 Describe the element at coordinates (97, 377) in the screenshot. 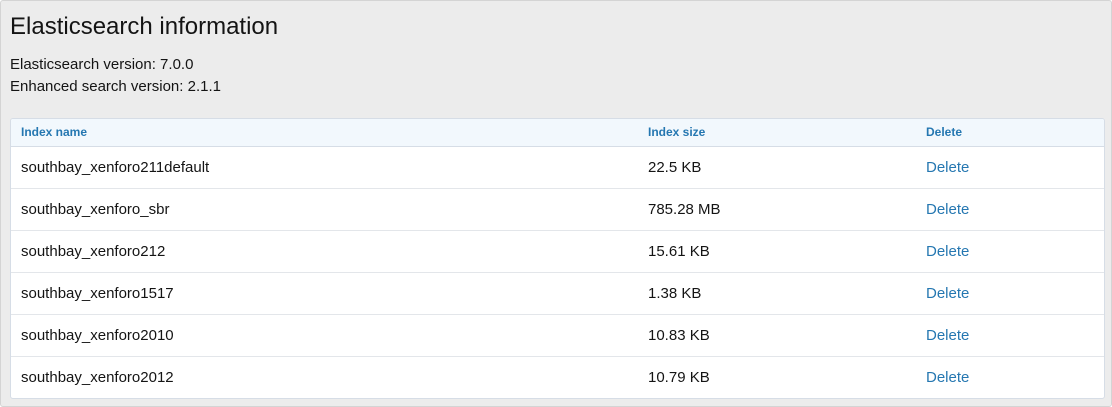

I see `index-name: southbay_xenforo2012` at that location.